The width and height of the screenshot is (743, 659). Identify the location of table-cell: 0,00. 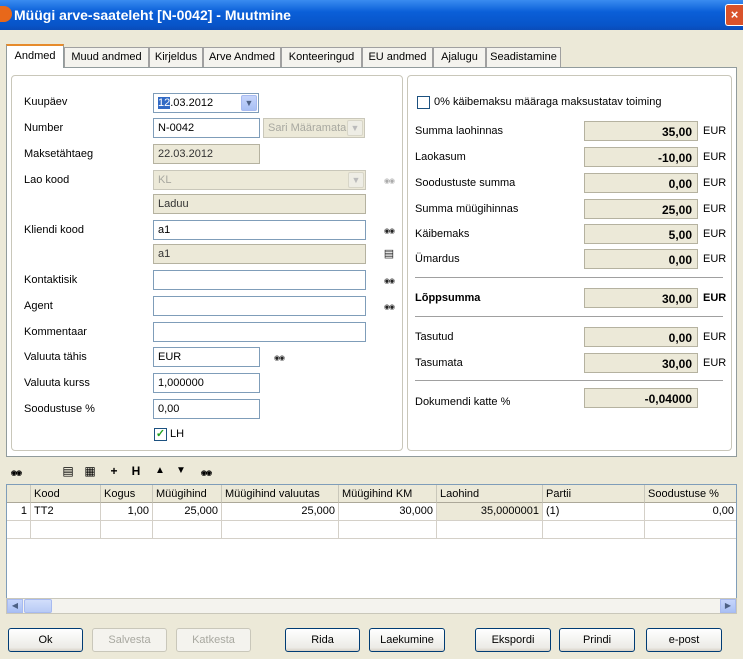
(690, 512).